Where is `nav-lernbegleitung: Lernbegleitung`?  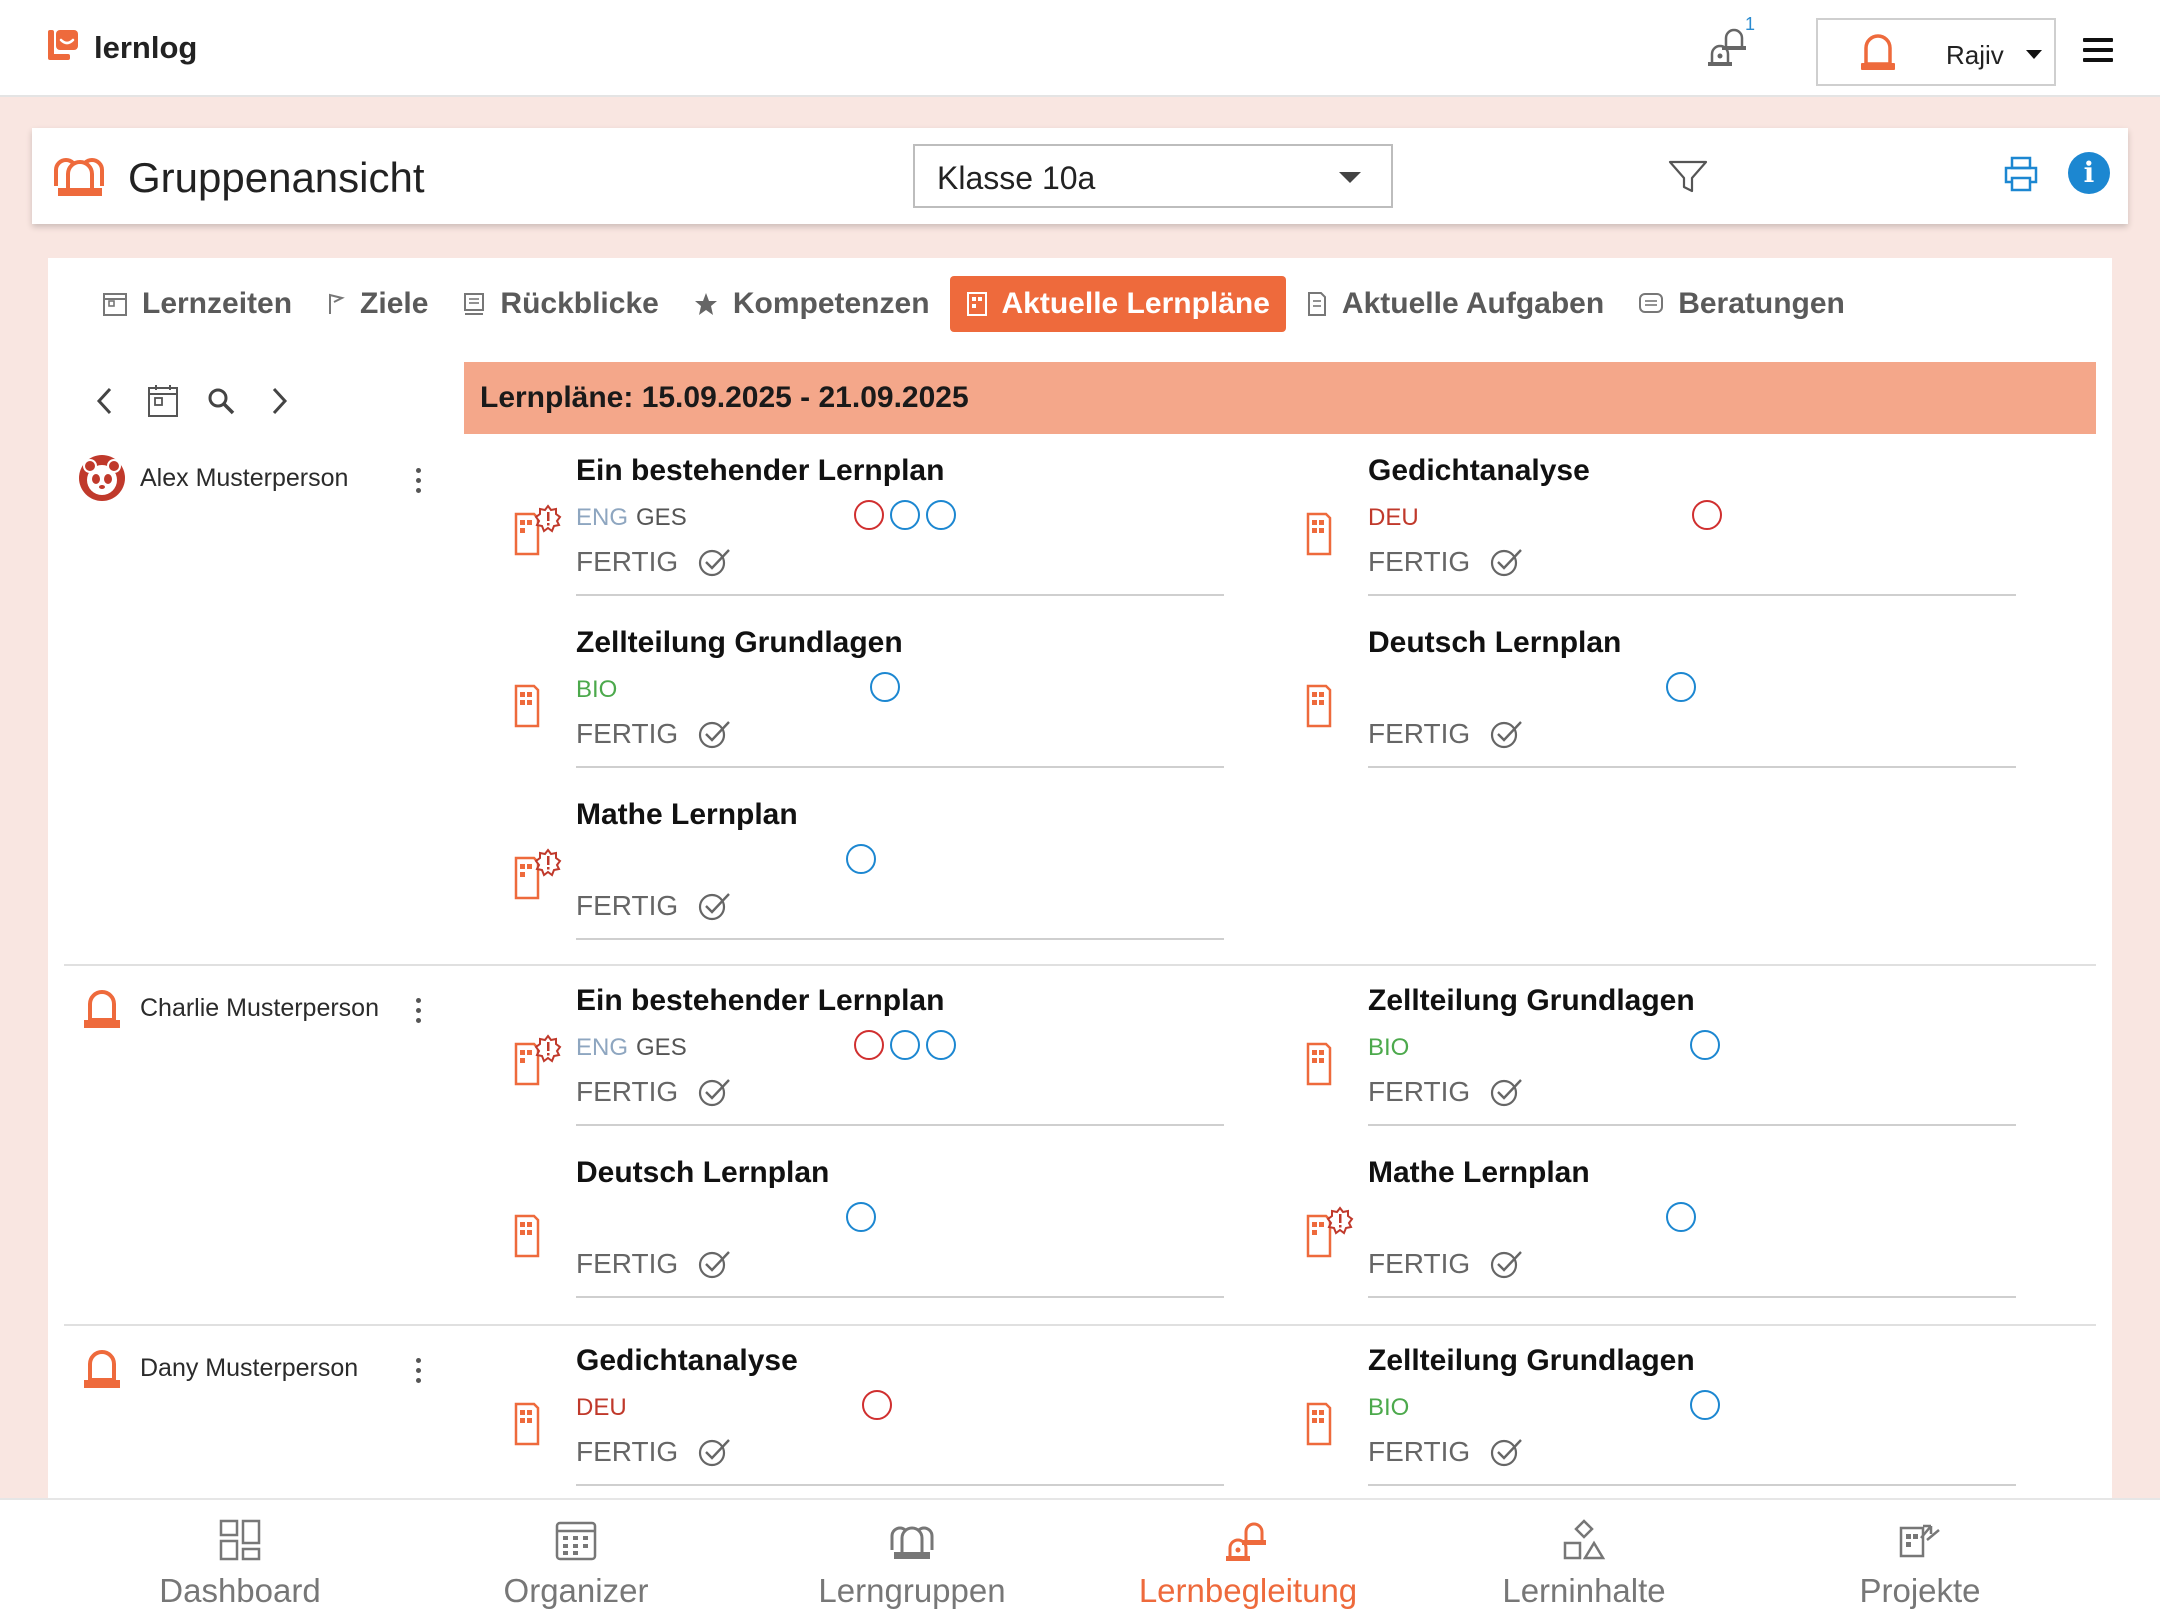 nav-lernbegleitung: Lernbegleitung is located at coordinates (1248, 1564).